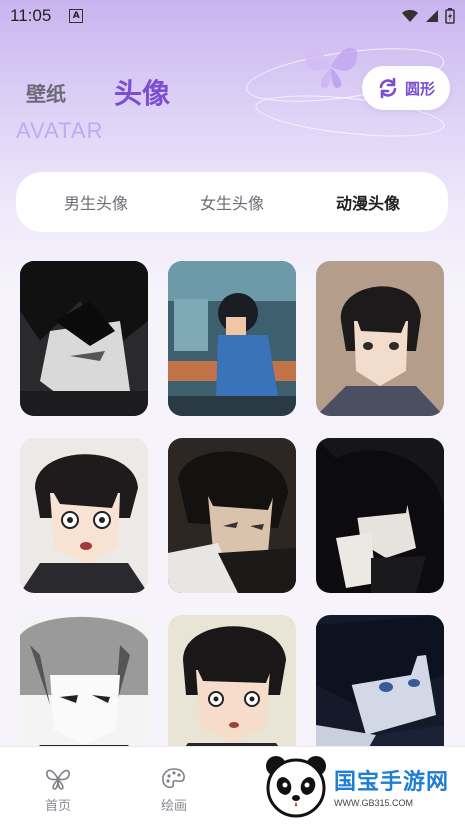 This screenshot has width=465, height=826. I want to click on tab-male-avatar: 男生头像, so click(96, 202).